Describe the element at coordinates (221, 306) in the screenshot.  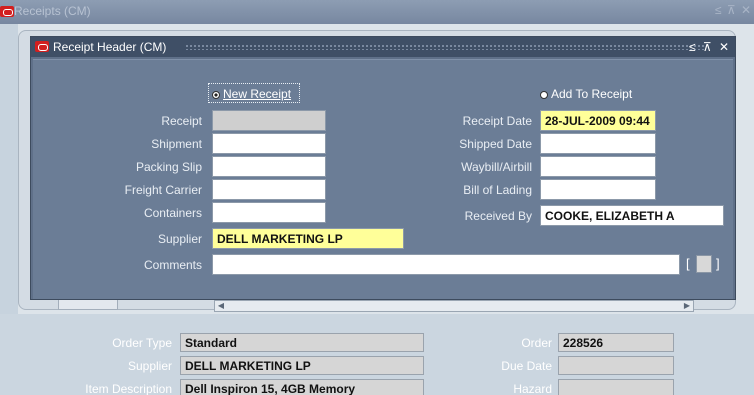
I see `scroll-left-icon: ◀` at that location.